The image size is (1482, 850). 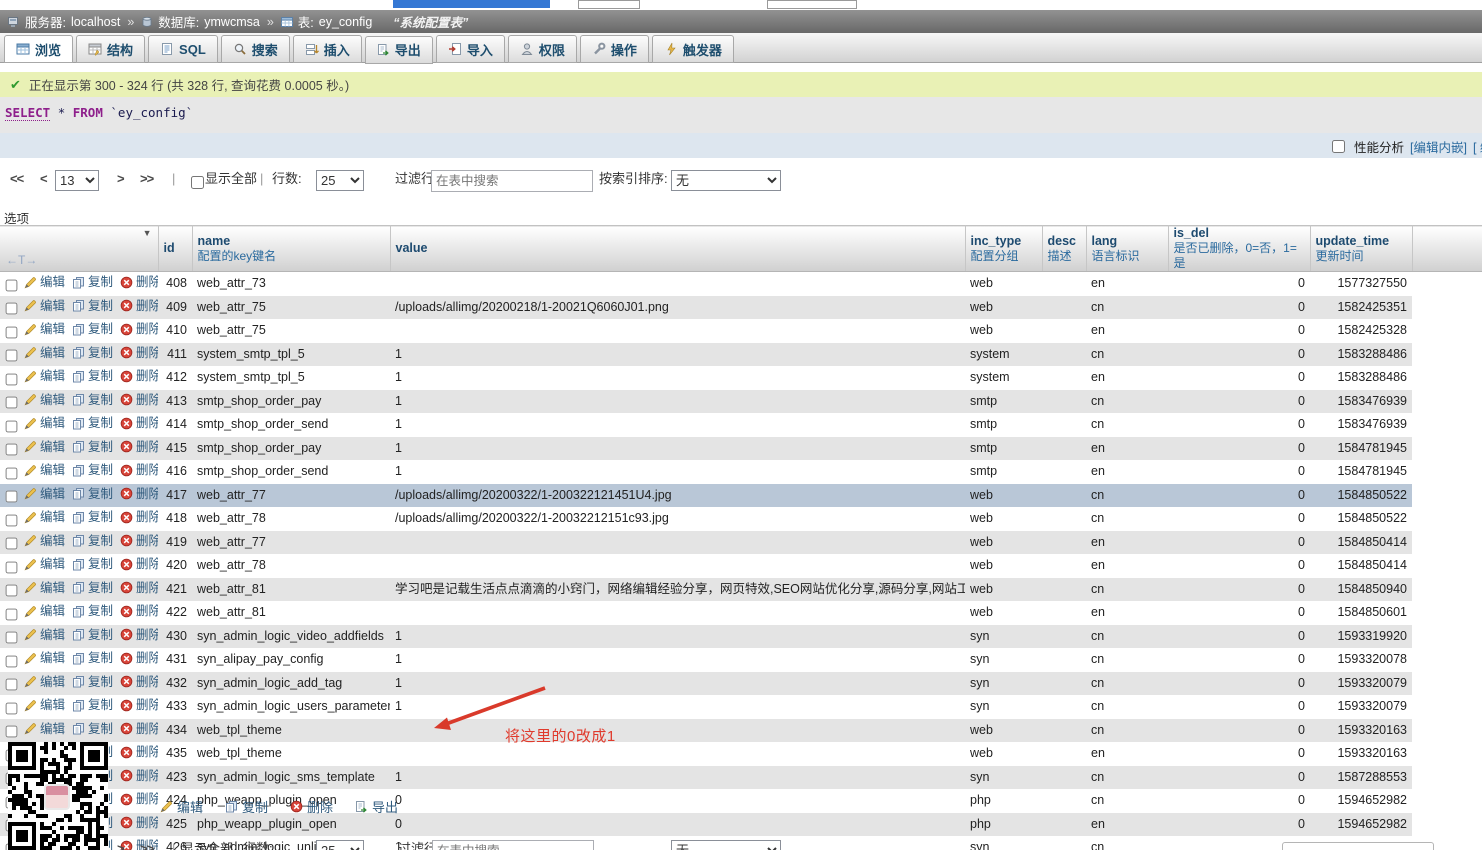 What do you see at coordinates (614, 49) in the screenshot?
I see `tab-operations: 操作` at bounding box center [614, 49].